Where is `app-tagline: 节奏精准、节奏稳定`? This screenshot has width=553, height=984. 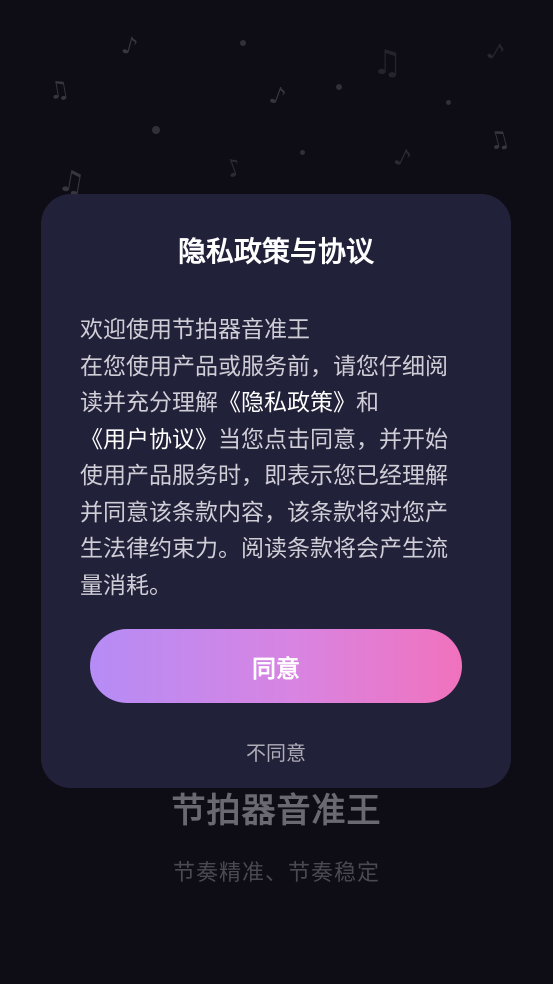 app-tagline: 节奏精准、节奏稳定 is located at coordinates (276, 873).